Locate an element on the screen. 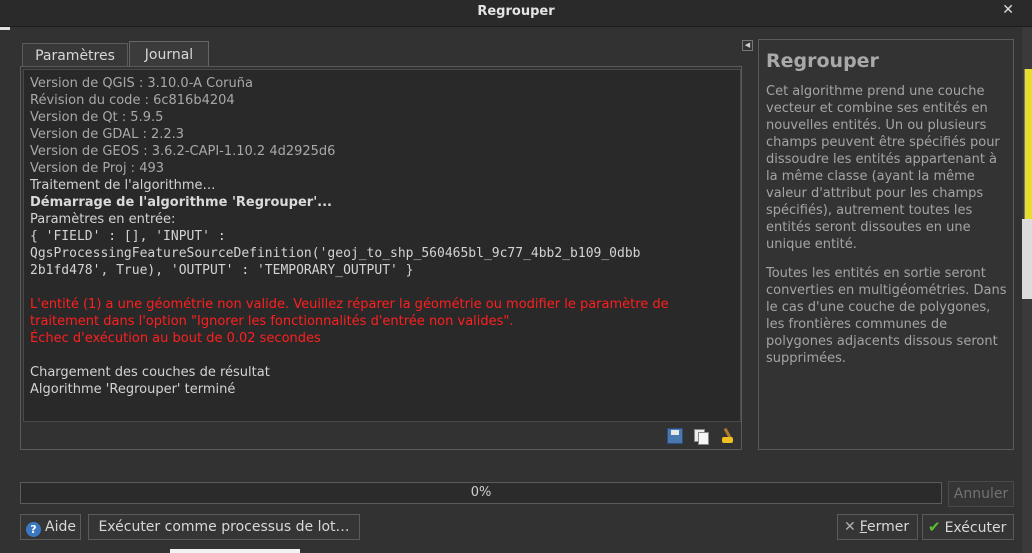 Image resolution: width=1032 pixels, height=553 pixels. log-line: Version de Qt : 5.9.5 is located at coordinates (97, 117).